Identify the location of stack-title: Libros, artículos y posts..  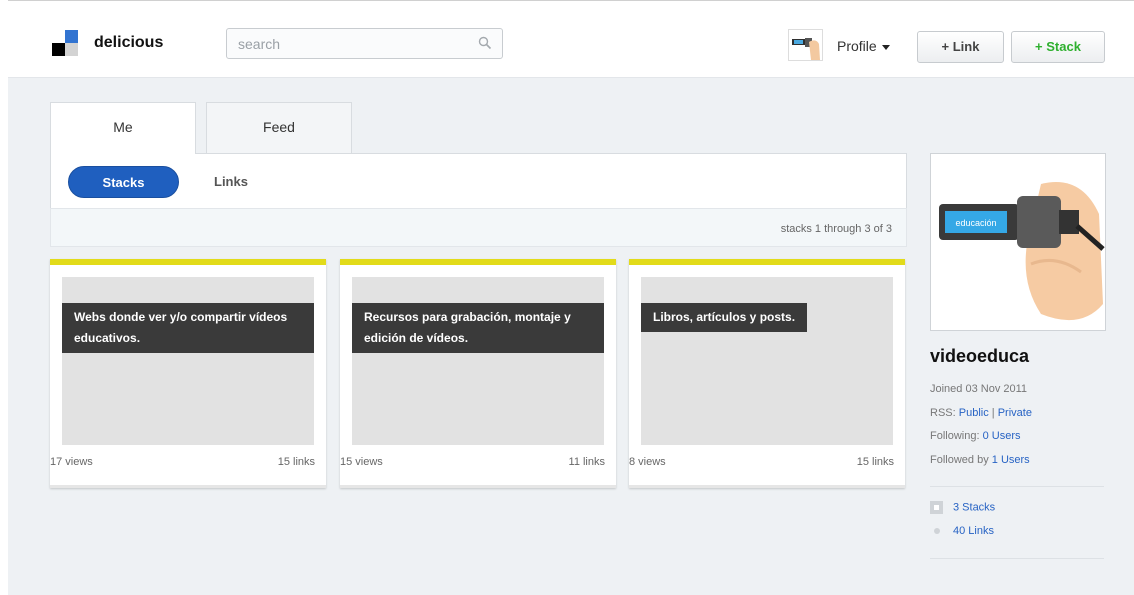
(724, 317).